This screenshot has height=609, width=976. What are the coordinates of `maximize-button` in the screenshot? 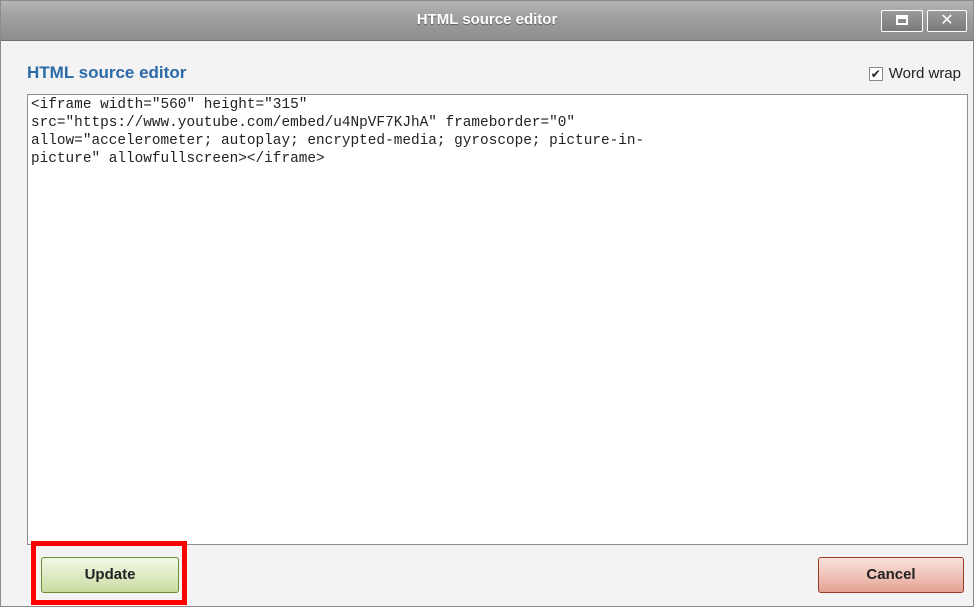 It's located at (902, 21).